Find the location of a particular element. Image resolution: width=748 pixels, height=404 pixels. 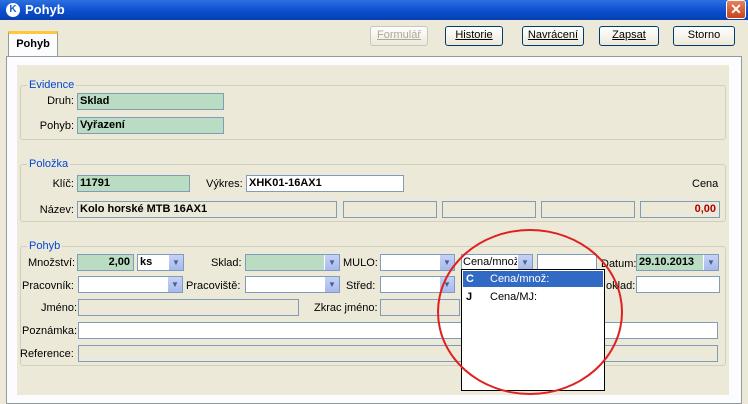

poznamka-label: Poznámka: is located at coordinates (50, 331).